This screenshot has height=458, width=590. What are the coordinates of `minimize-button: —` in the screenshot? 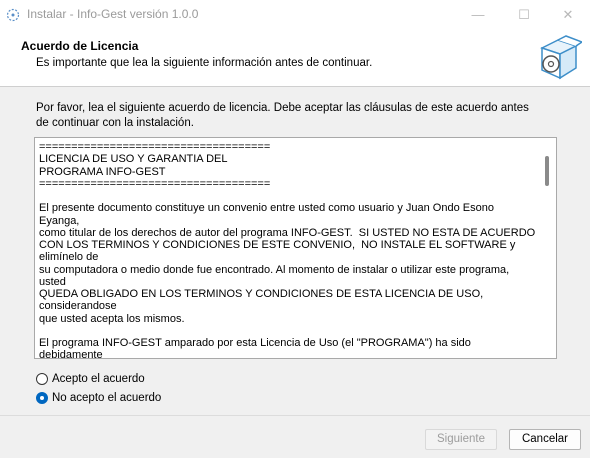 It's located at (478, 15).